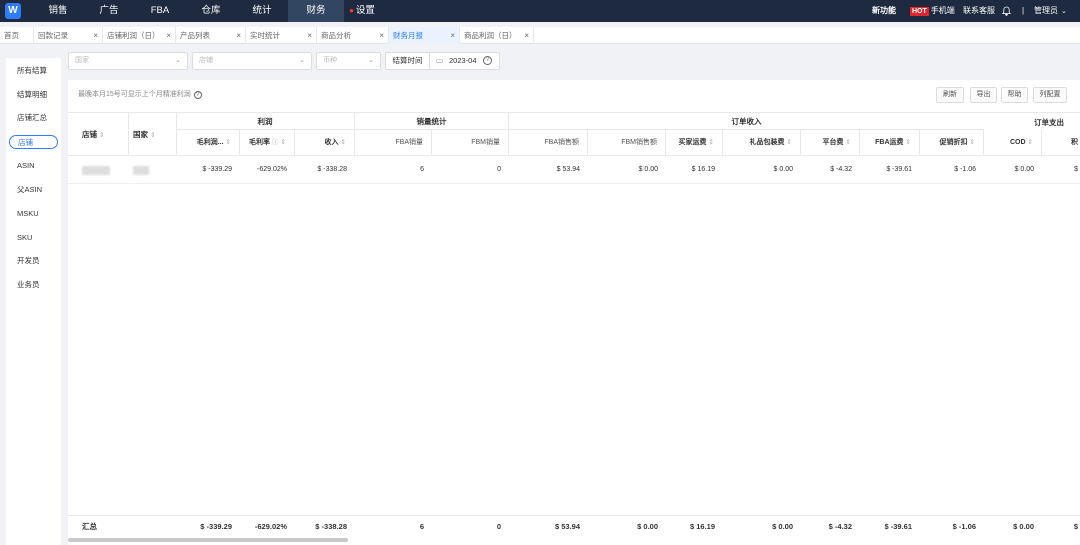  I want to click on cell-fba-sales: $ 53.94, so click(568, 169).